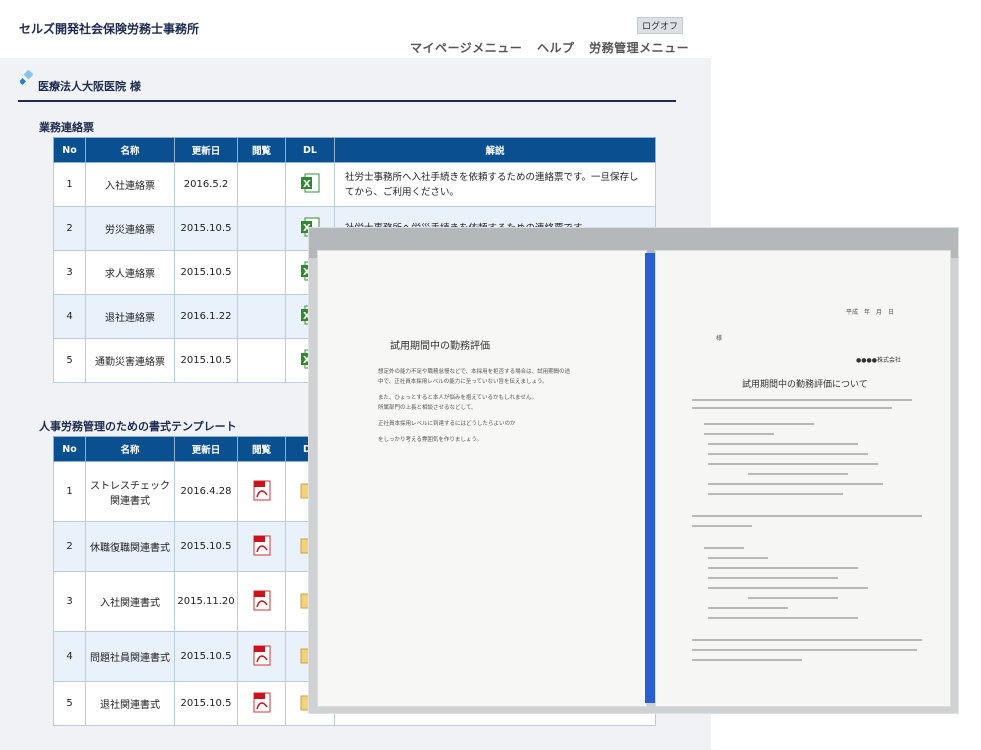 The image size is (981, 750). Describe the element at coordinates (878, 360) in the screenshot. I see `right-page-company: ●●●●株式会社` at that location.